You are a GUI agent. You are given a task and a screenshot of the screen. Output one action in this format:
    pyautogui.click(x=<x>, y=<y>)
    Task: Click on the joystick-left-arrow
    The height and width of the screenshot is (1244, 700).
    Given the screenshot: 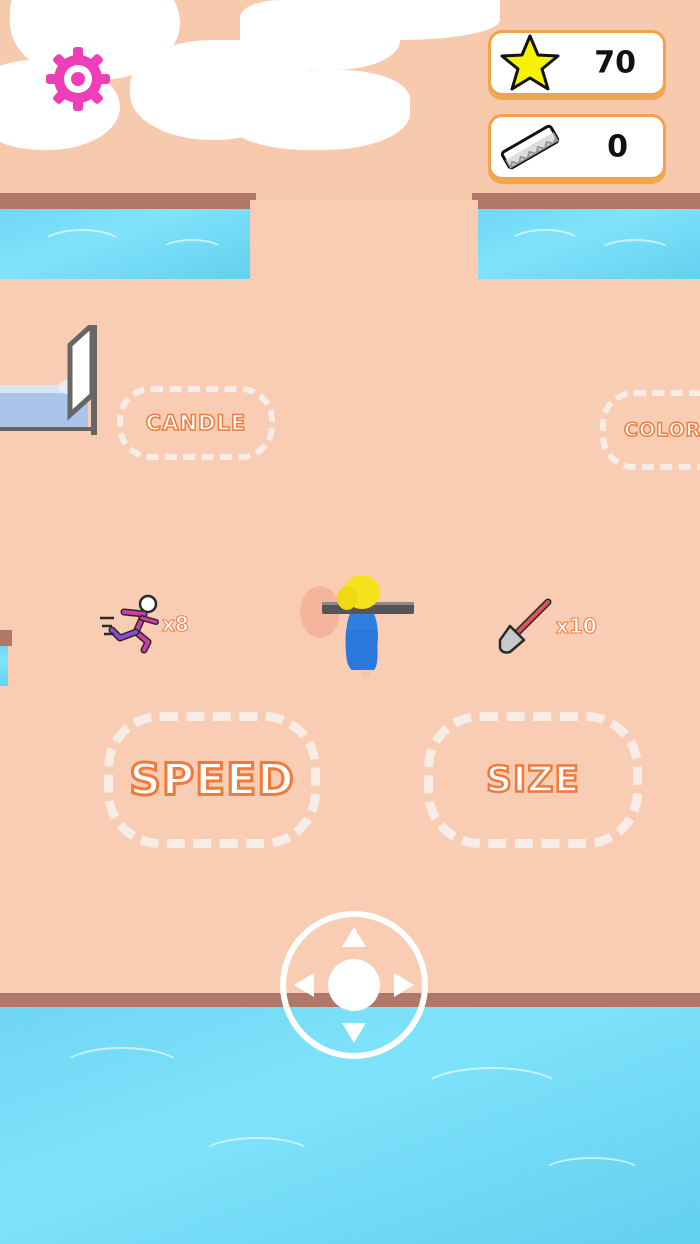 What is the action you would take?
    pyautogui.click(x=304, y=985)
    